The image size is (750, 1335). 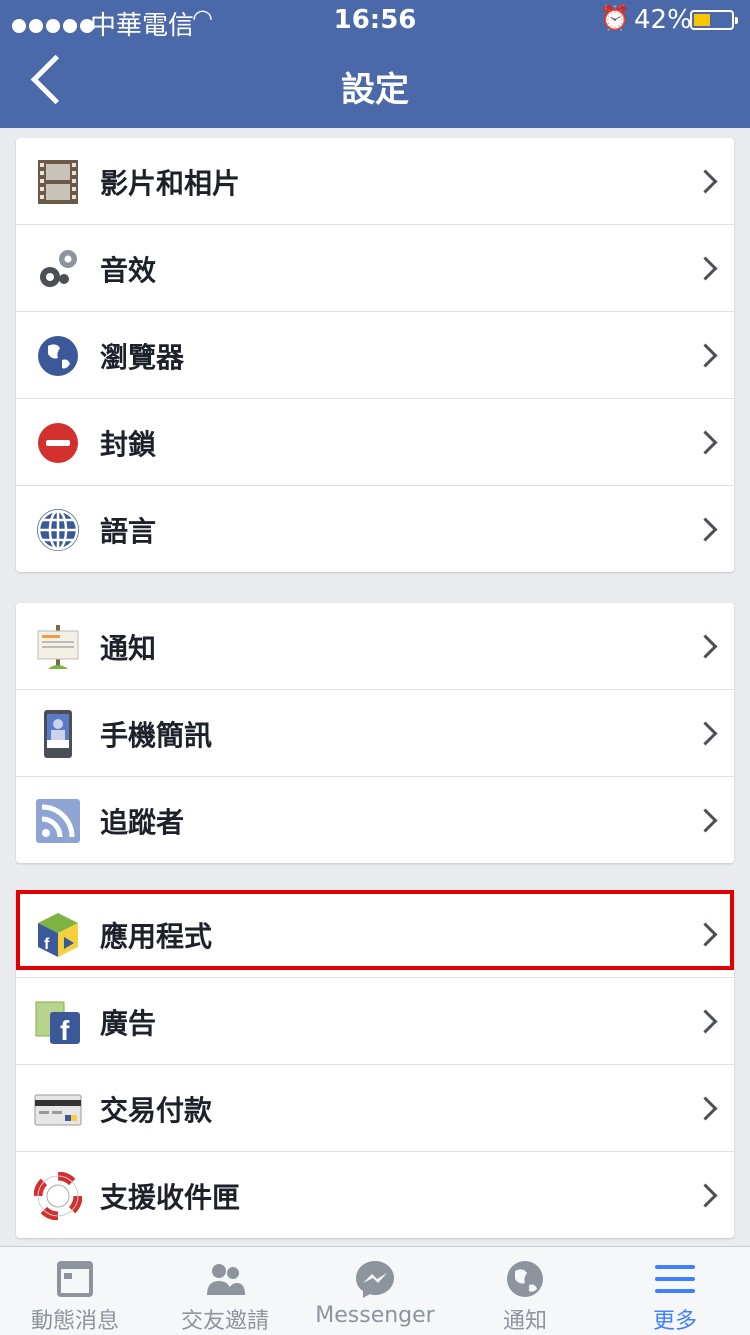 I want to click on tab-more: 更多, so click(x=675, y=1291).